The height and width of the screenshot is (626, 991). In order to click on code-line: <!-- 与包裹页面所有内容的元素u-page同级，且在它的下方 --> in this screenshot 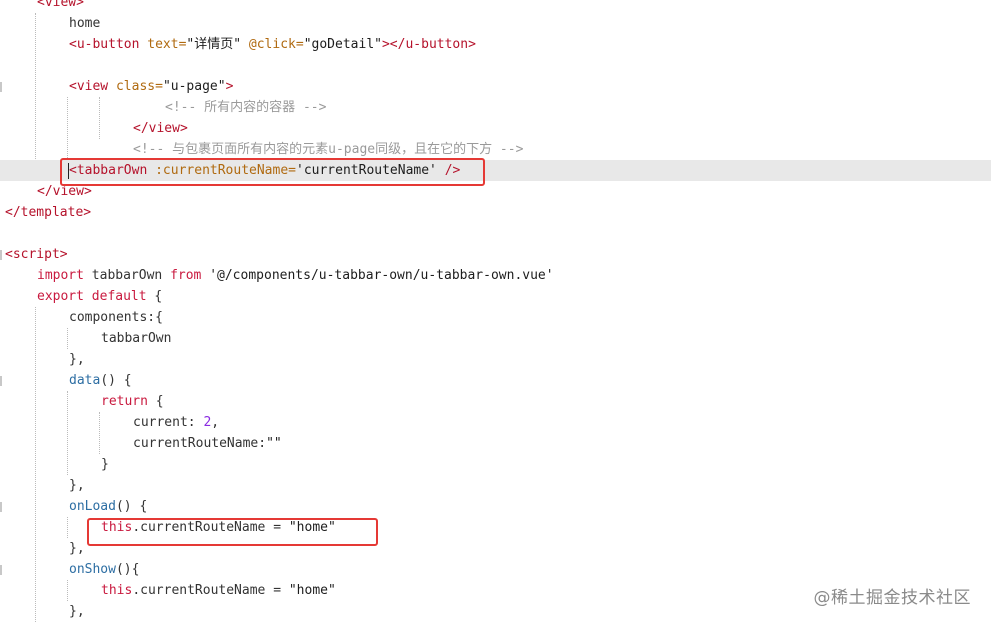, I will do `click(495, 149)`.